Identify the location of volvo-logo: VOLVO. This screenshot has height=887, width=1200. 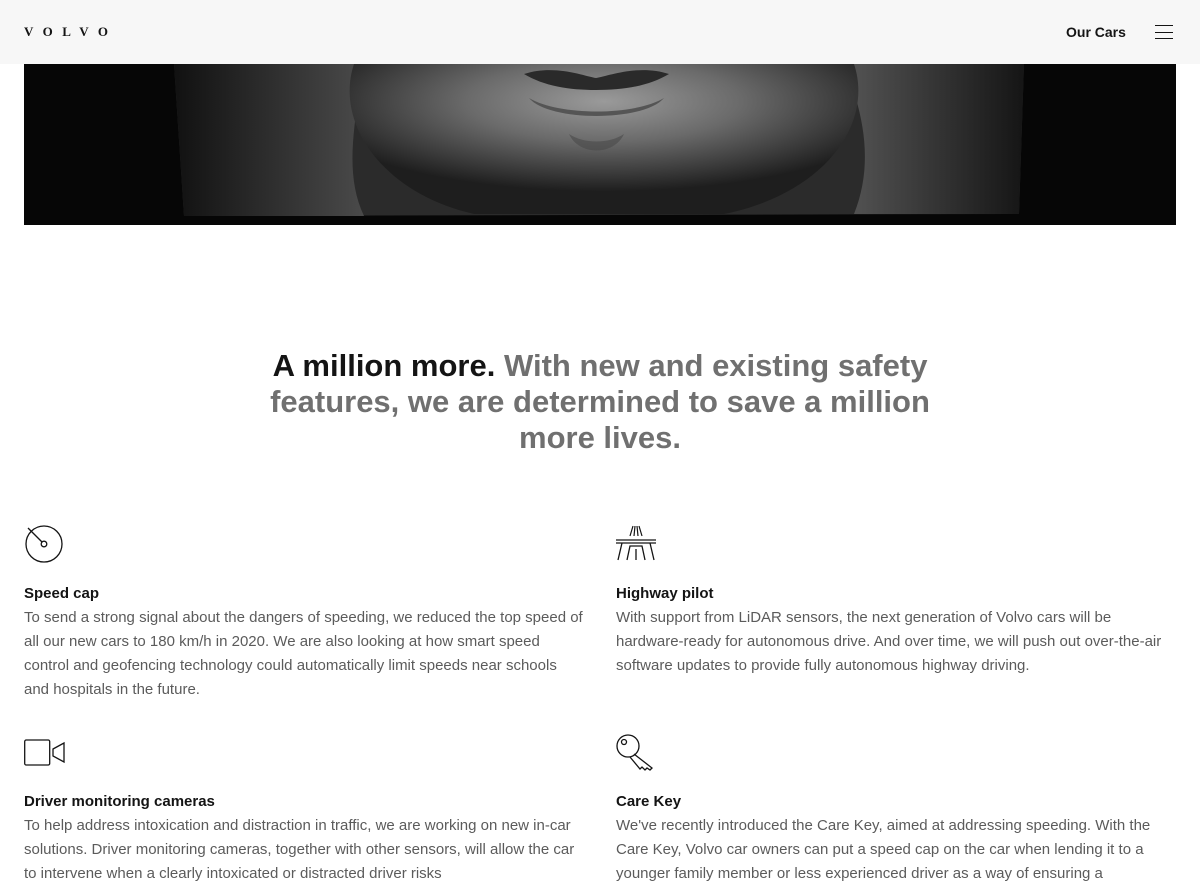
(70, 32).